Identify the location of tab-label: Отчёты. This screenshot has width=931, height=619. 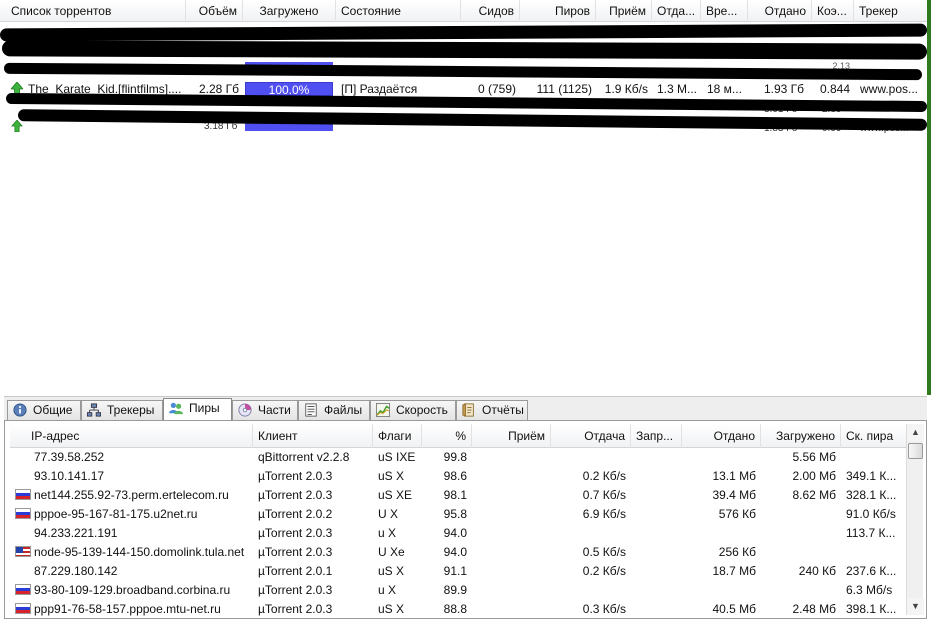
(503, 410).